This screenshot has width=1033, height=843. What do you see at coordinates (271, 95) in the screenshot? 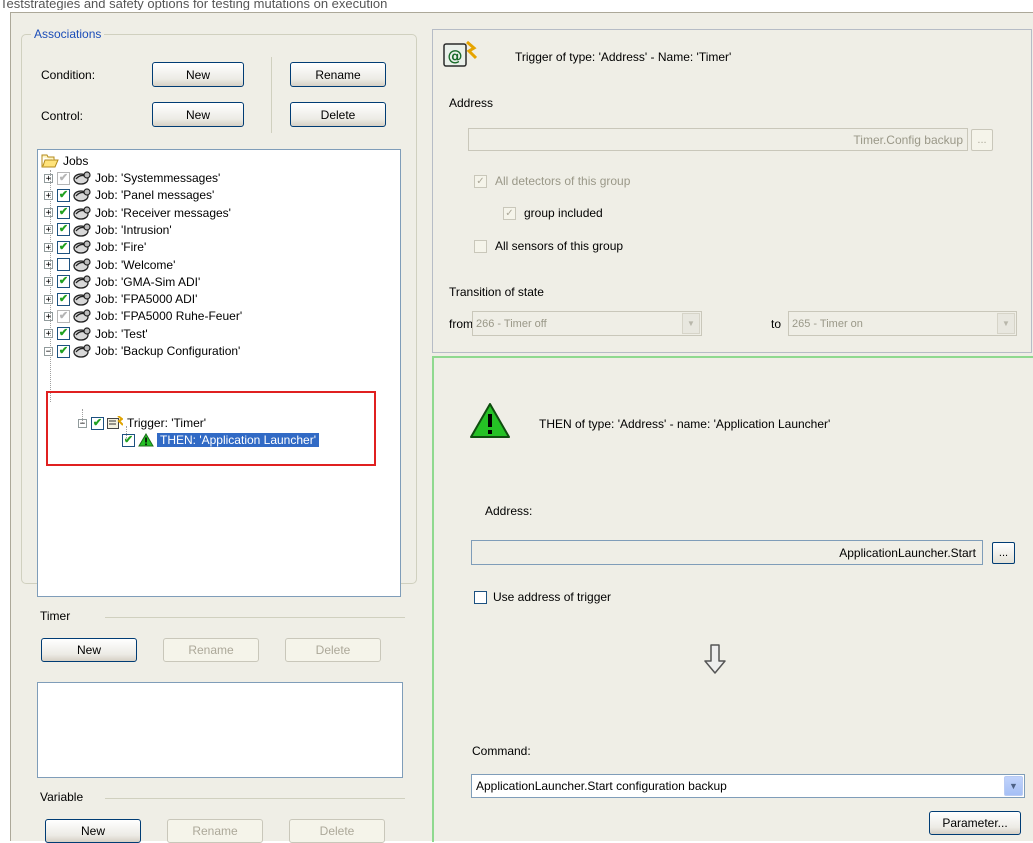
I see `button-divider` at bounding box center [271, 95].